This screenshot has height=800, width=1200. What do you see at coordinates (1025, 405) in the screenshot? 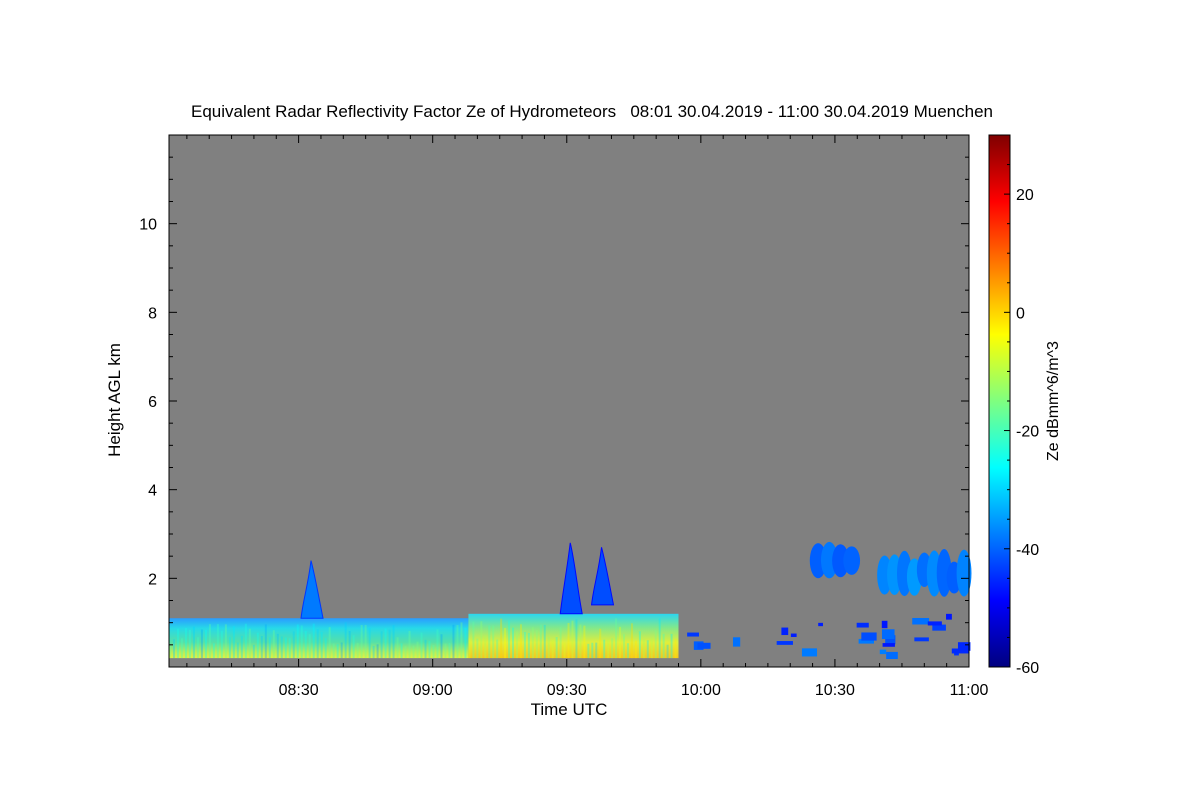
I see `colorbar: 20 0 -20 -40 -60 Ze dBmm^6/m^3` at bounding box center [1025, 405].